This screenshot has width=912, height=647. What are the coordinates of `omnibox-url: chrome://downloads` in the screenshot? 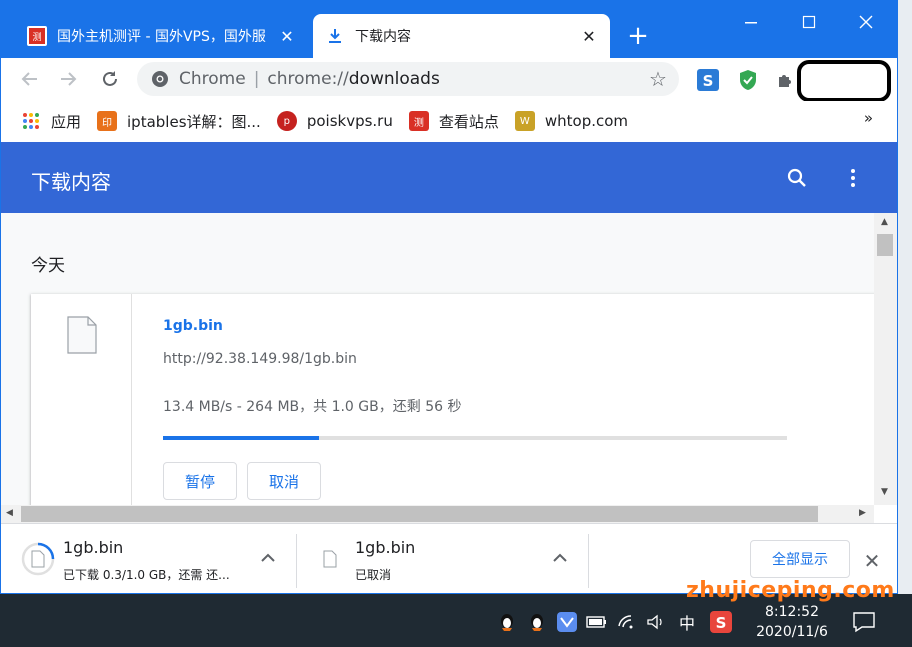 It's located at (353, 79).